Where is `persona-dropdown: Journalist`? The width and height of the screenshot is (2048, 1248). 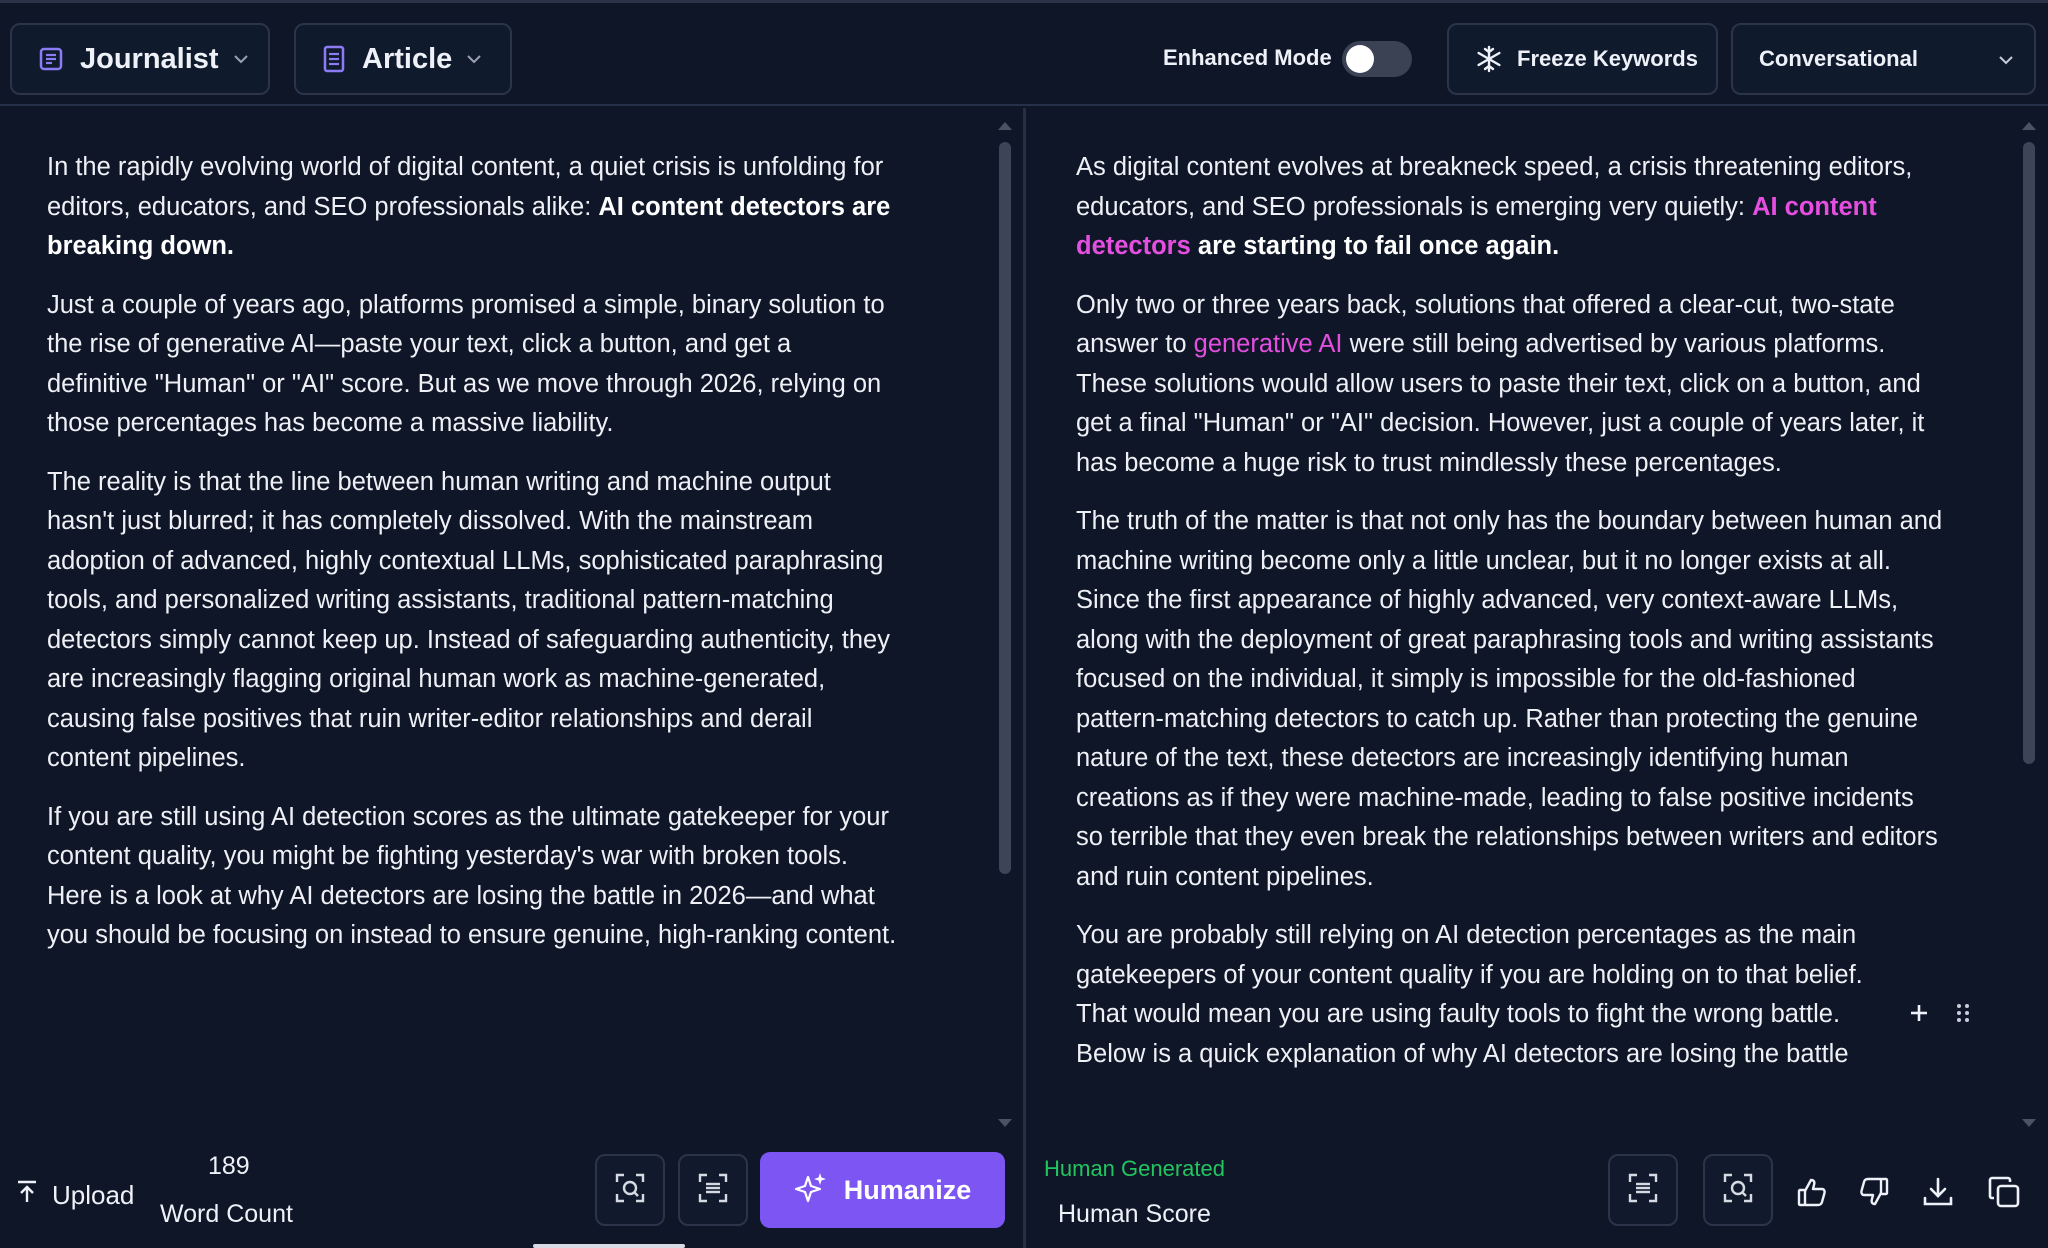
persona-dropdown: Journalist is located at coordinates (140, 59).